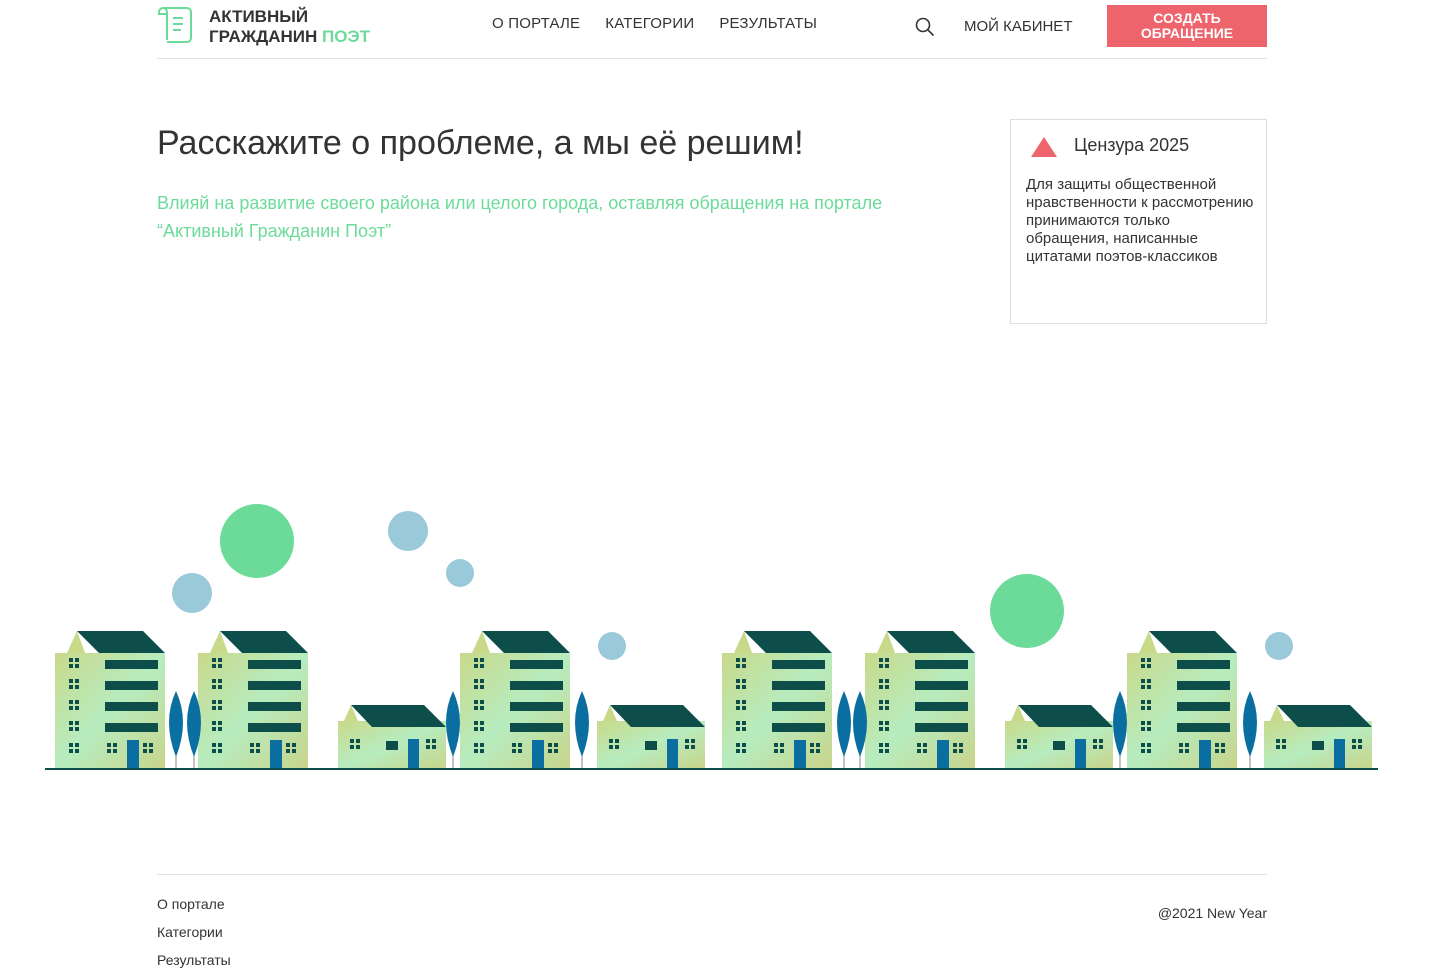 Image resolution: width=1440 pixels, height=979 pixels. What do you see at coordinates (263, 36) in the screenshot?
I see `logo-word-citizen: ГРАЖДАНИН` at bounding box center [263, 36].